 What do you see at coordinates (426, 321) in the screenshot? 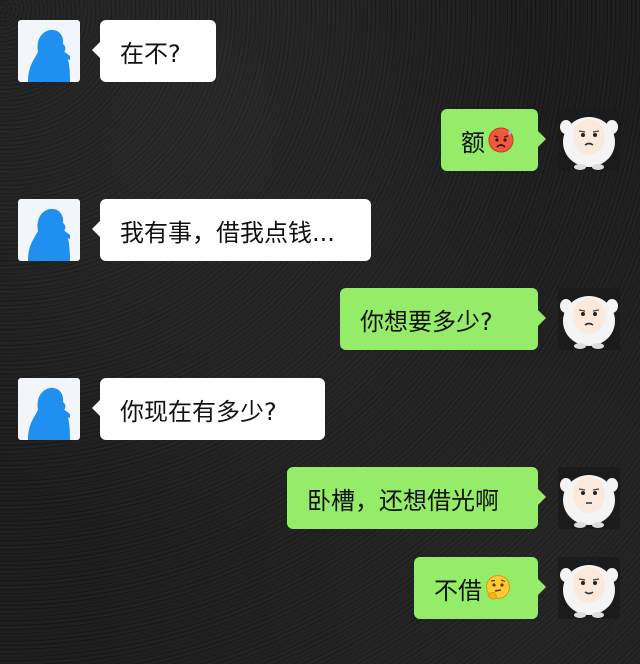
I see `message-text: 你想要多少?` at bounding box center [426, 321].